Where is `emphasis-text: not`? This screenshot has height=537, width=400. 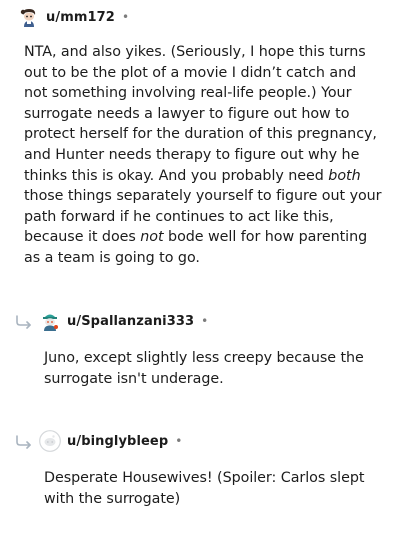
emphasis-text: not is located at coordinates (152, 237).